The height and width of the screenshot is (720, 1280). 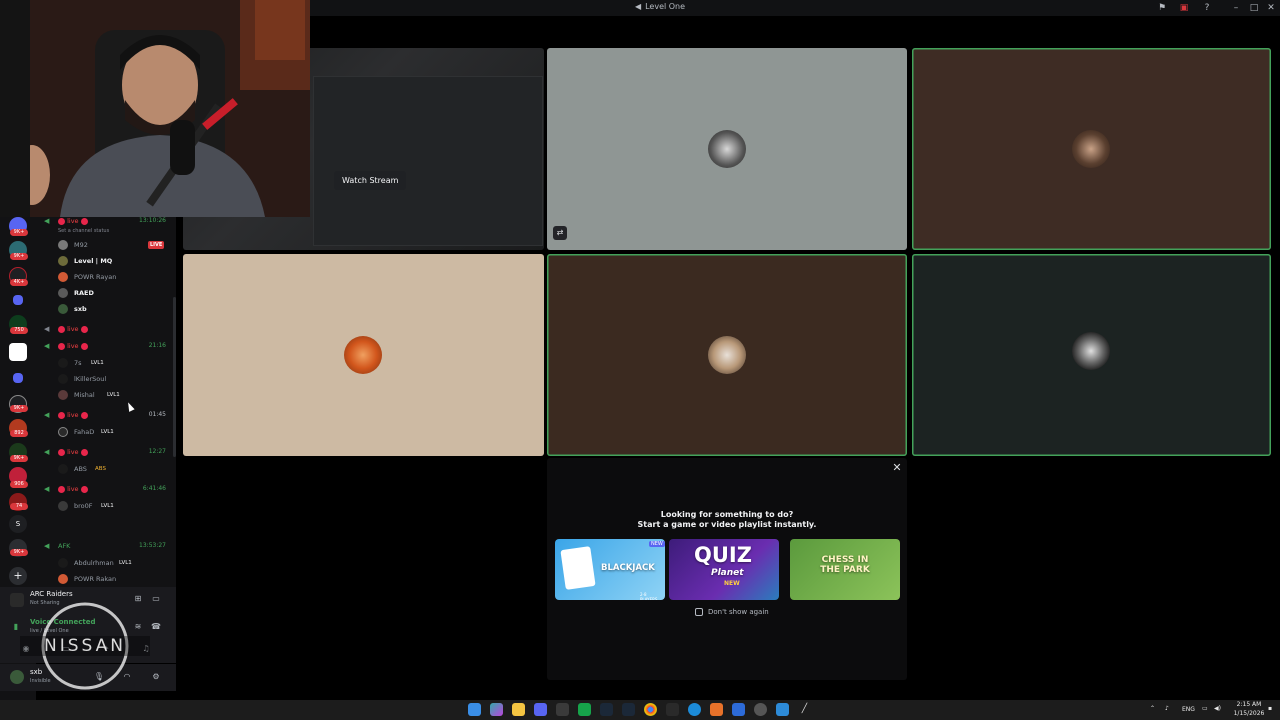 I want to click on start-icon, so click(x=474, y=709).